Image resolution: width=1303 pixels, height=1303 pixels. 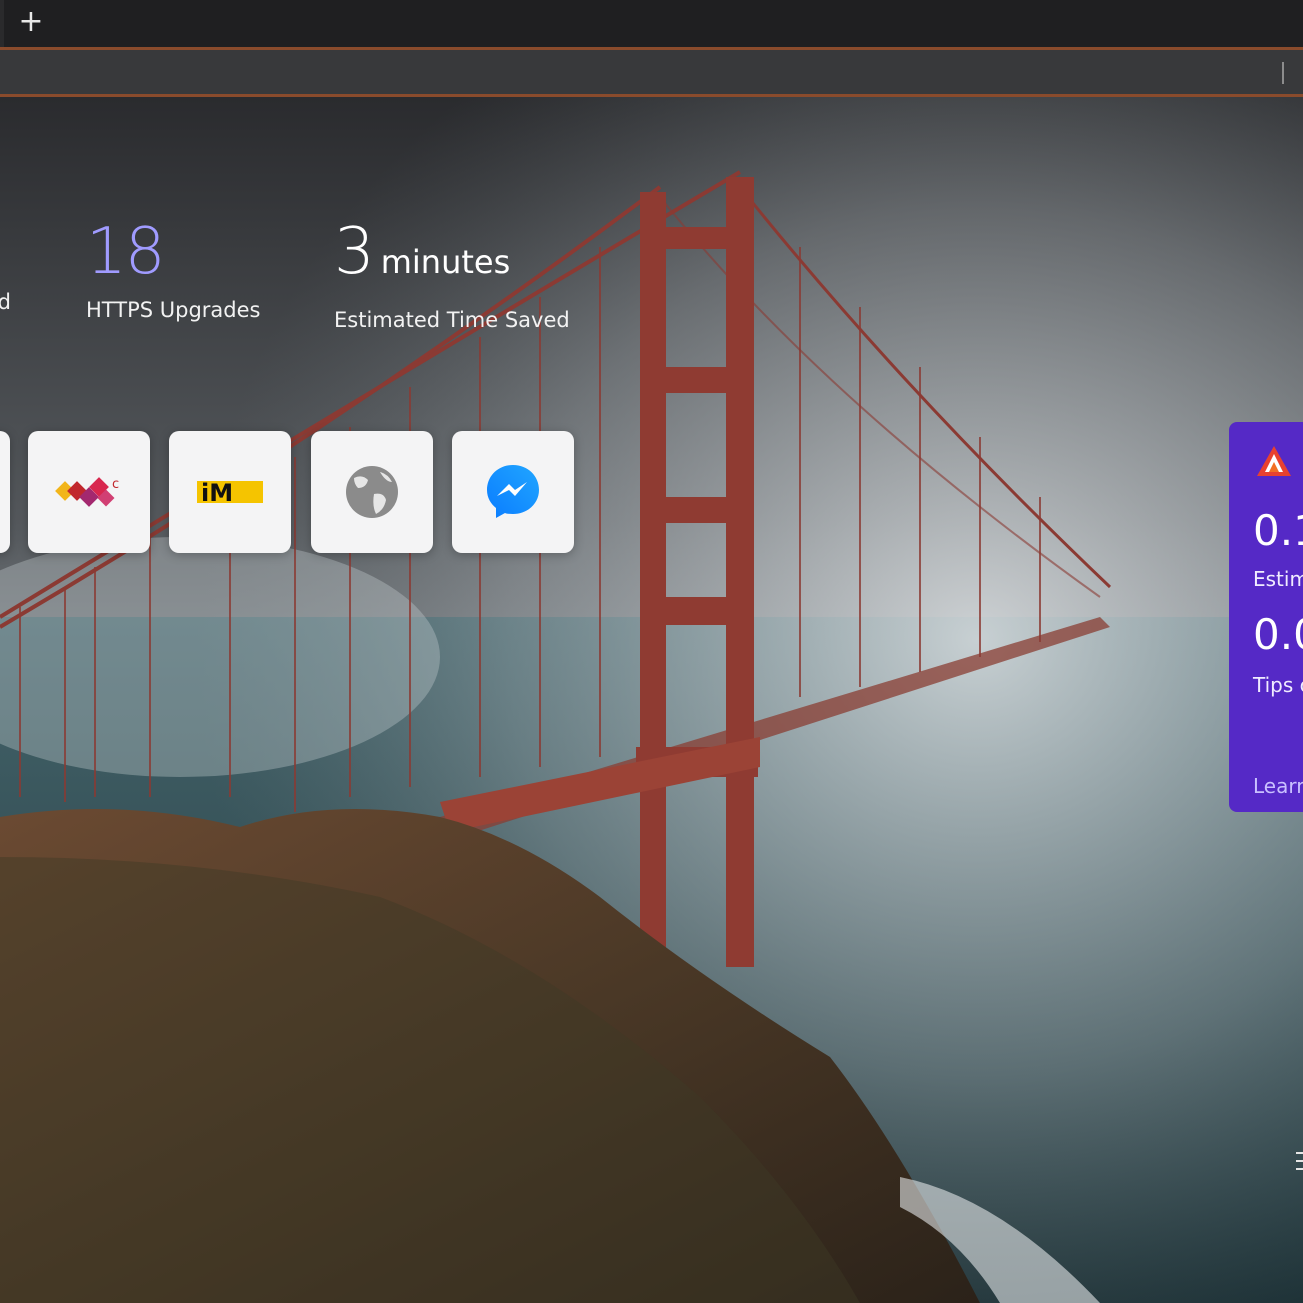 I want to click on rewards-tips-label: Tips c, so click(x=1278, y=685).